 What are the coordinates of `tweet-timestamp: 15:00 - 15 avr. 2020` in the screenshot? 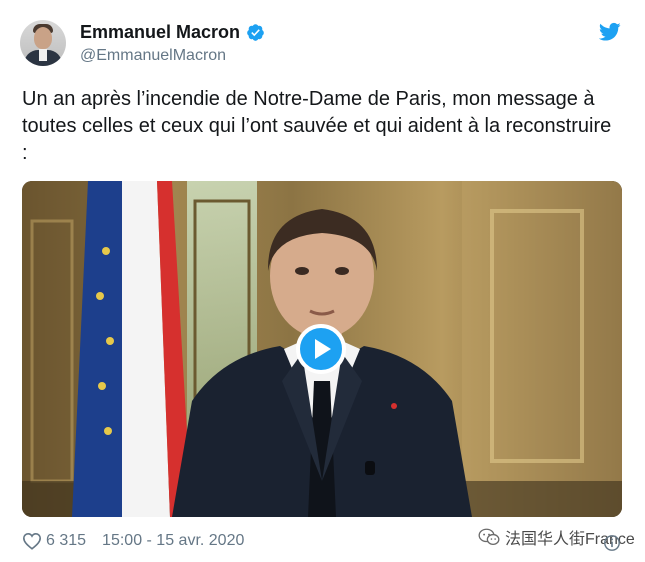 It's located at (173, 541).